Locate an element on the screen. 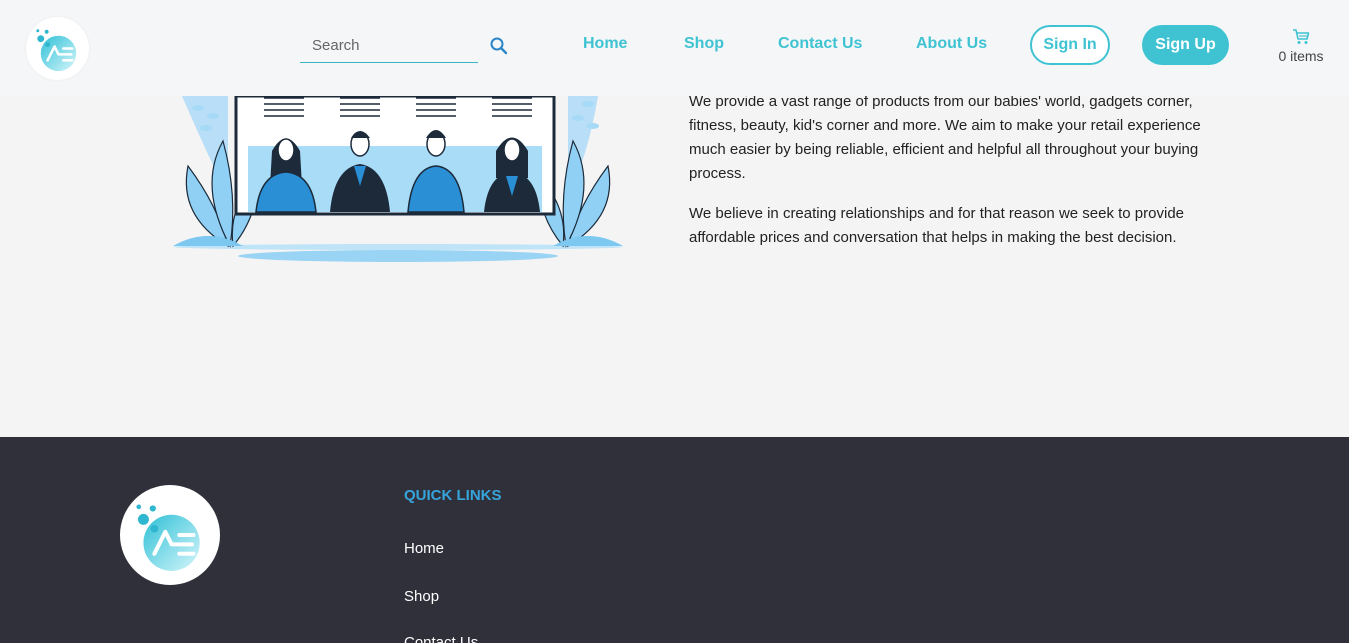  footer-link-home: Home is located at coordinates (424, 548).